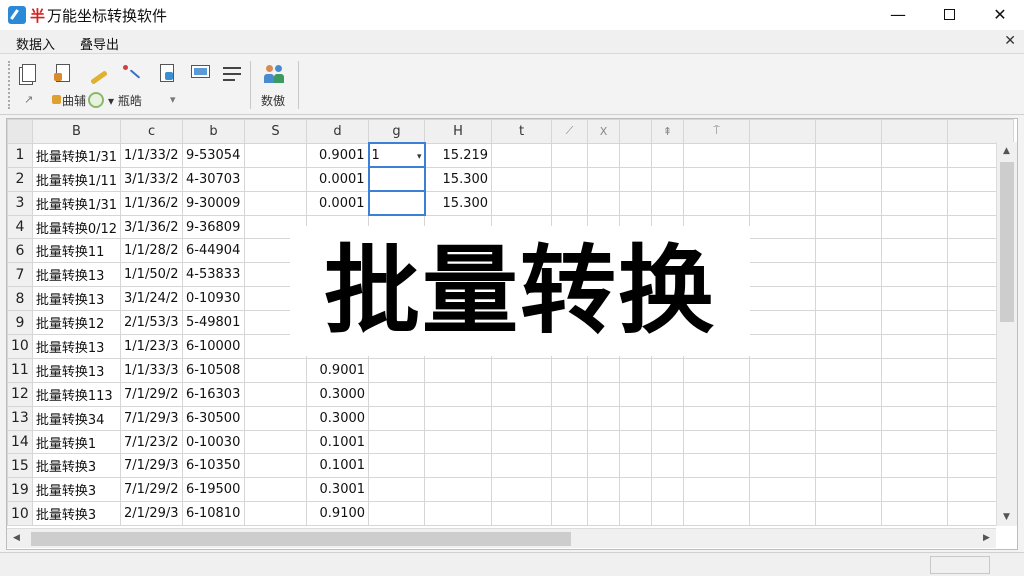 This screenshot has width=1024, height=576. I want to click on row-header: 14, so click(20, 442).